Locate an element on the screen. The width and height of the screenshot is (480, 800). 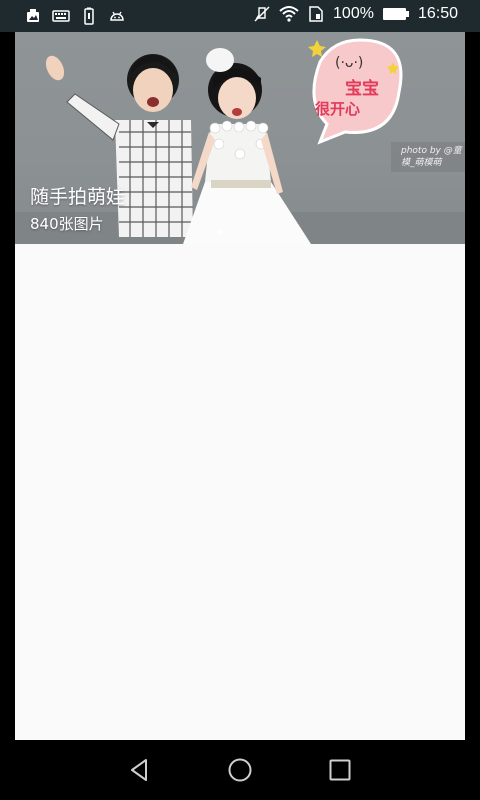
back-icon is located at coordinates (140, 770).